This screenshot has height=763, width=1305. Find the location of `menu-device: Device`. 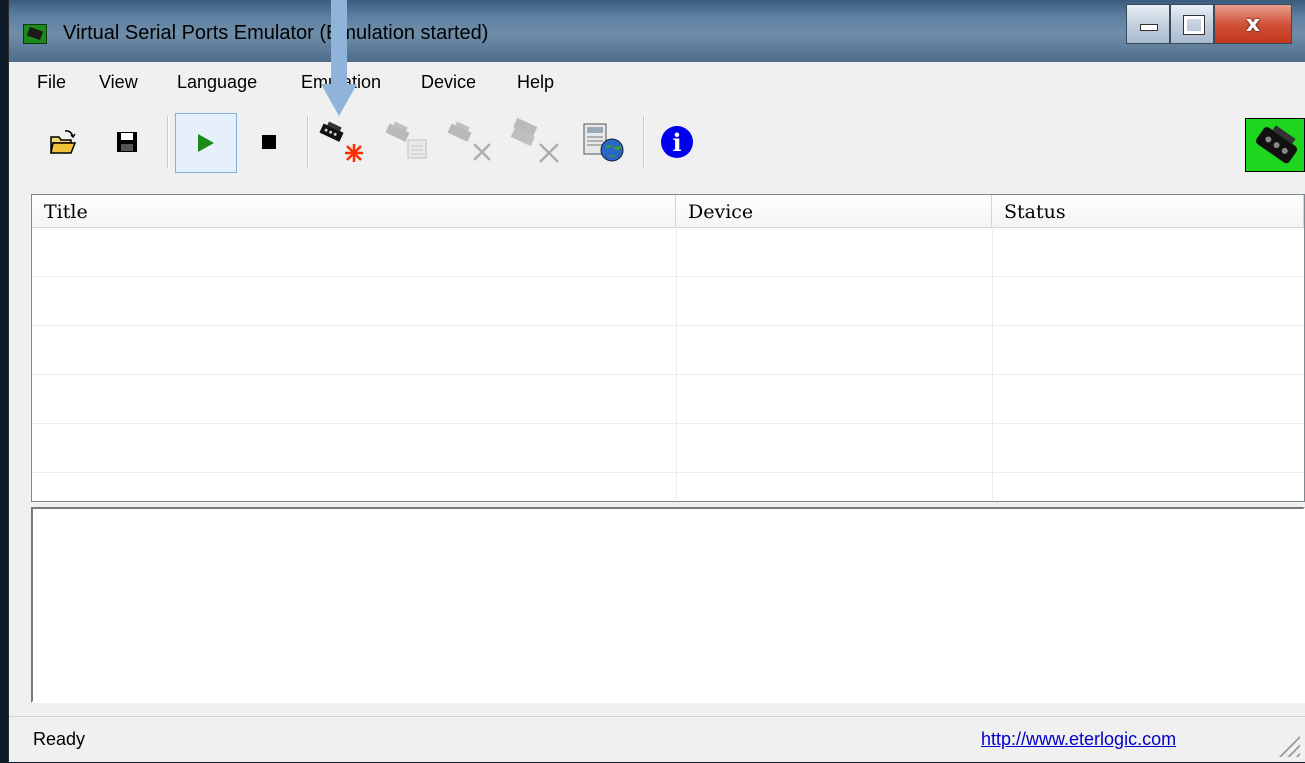

menu-device: Device is located at coordinates (448, 82).